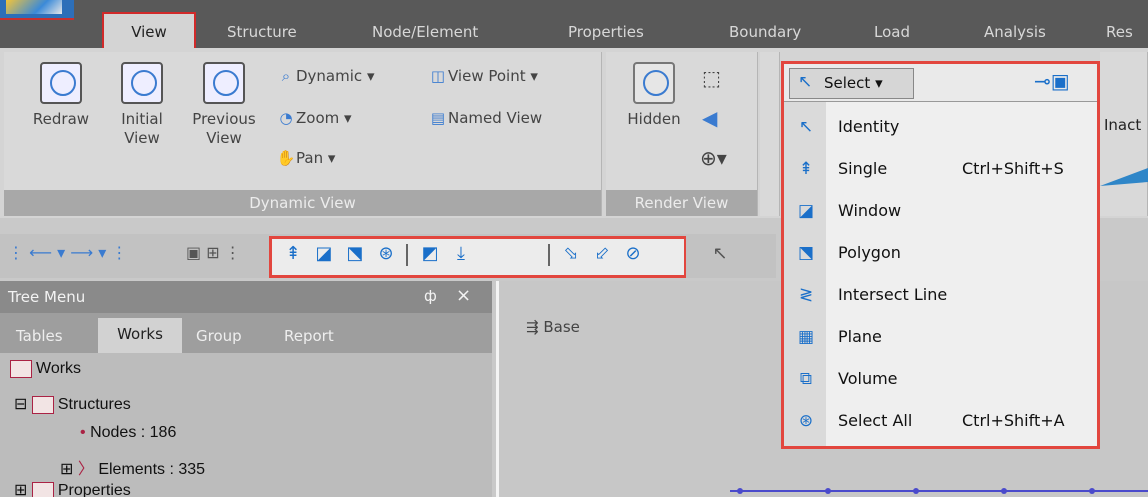 This screenshot has width=1148, height=497. I want to click on collapse-icon: ⊟, so click(21, 404).